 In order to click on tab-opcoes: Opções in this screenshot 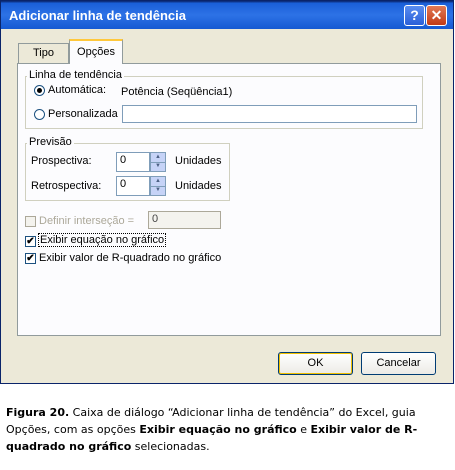, I will do `click(96, 51)`.